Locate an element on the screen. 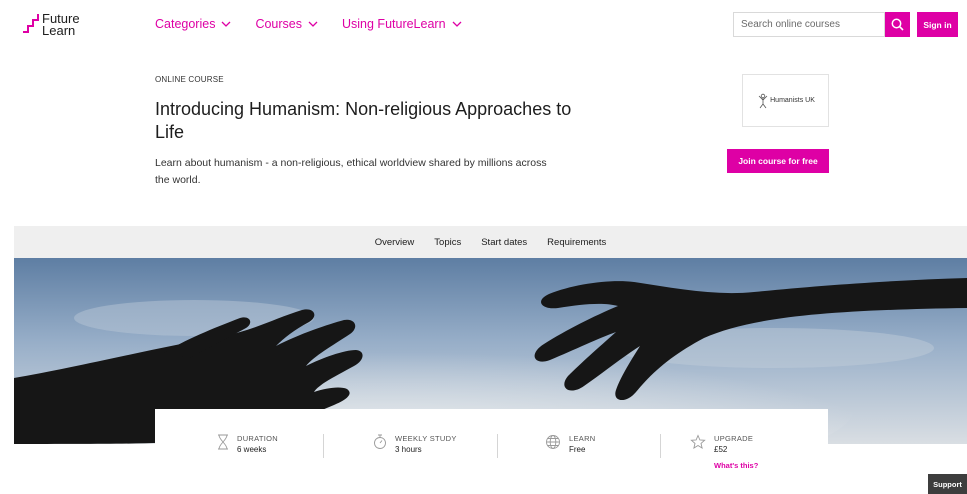 The image size is (967, 494). join-course-button: Join course for free is located at coordinates (778, 161).